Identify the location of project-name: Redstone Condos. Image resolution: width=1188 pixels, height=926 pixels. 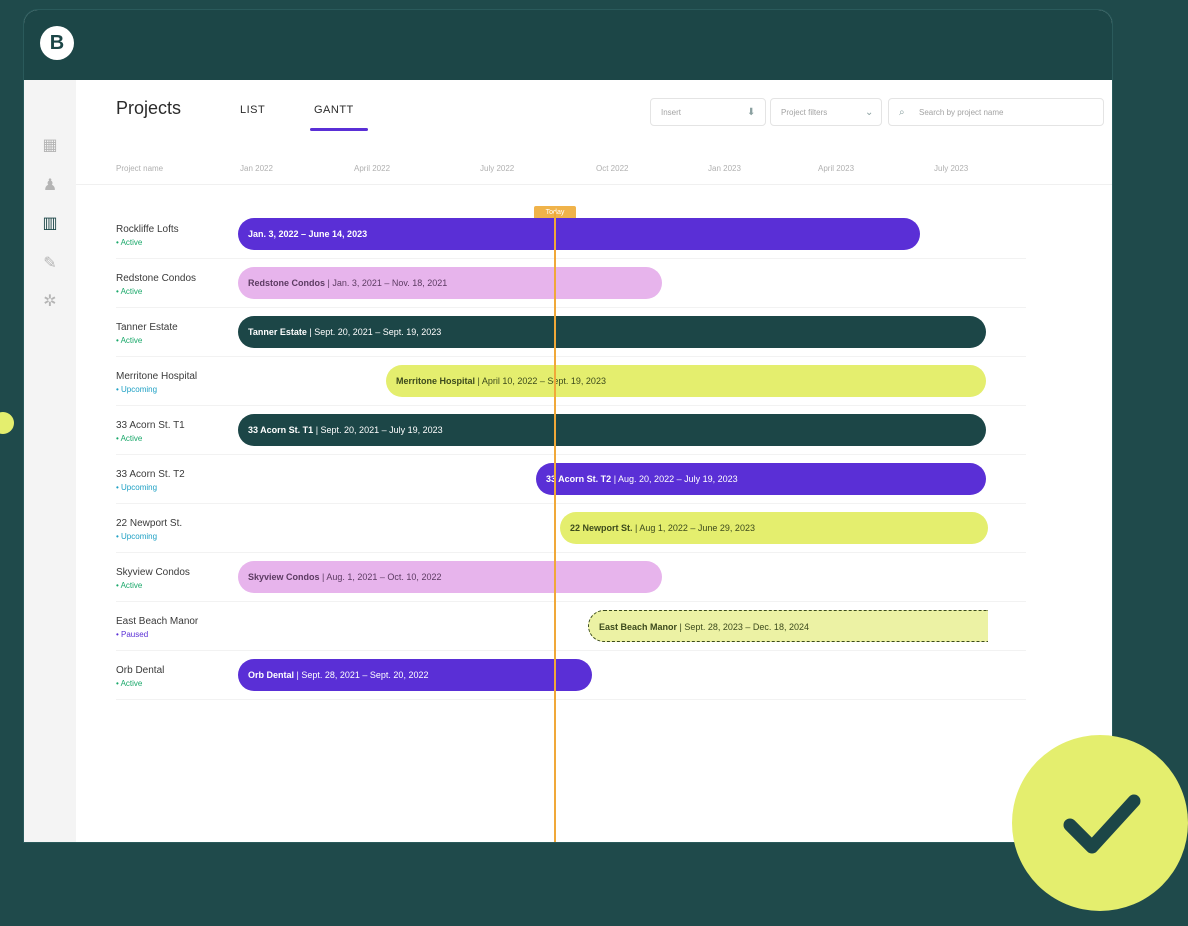
(156, 278).